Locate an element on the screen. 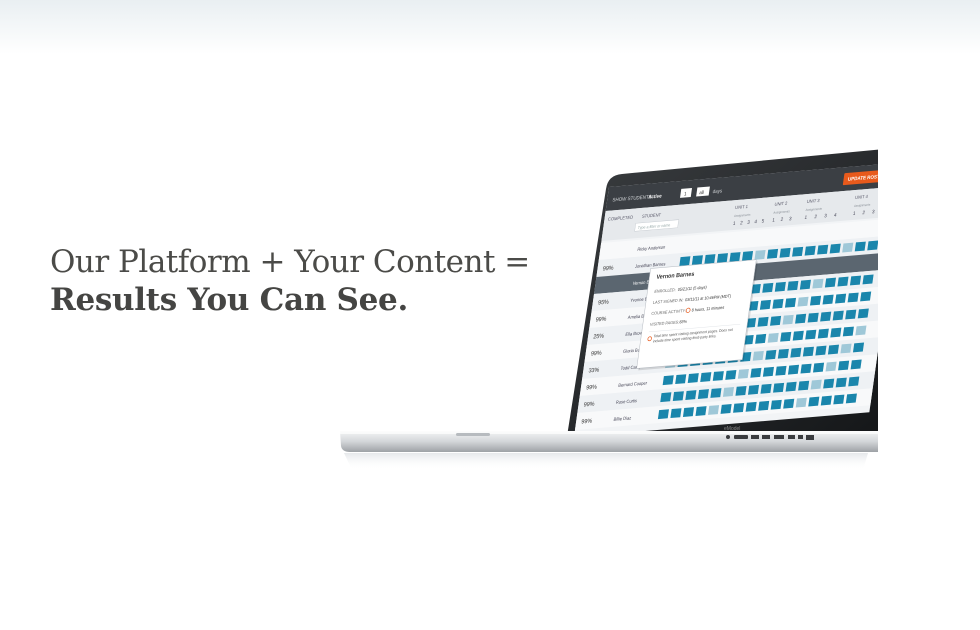 The image size is (980, 630). show-students-value: Active is located at coordinates (655, 196).